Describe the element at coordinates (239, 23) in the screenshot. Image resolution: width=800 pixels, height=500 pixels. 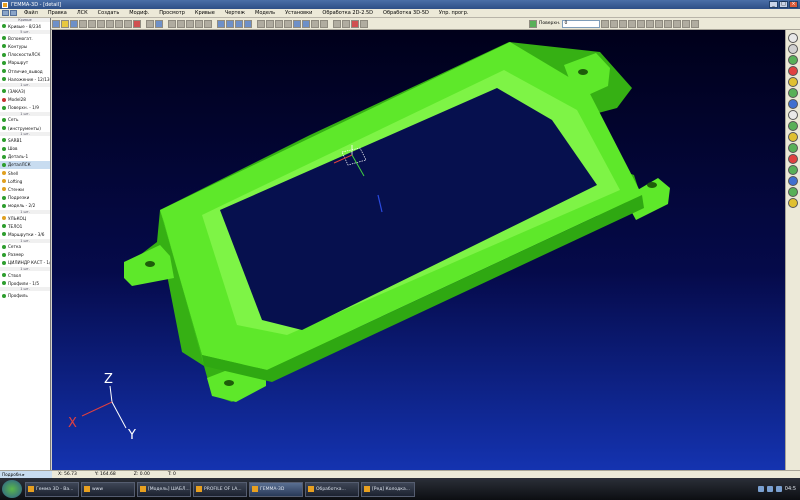
I see `view-side-icon` at that location.